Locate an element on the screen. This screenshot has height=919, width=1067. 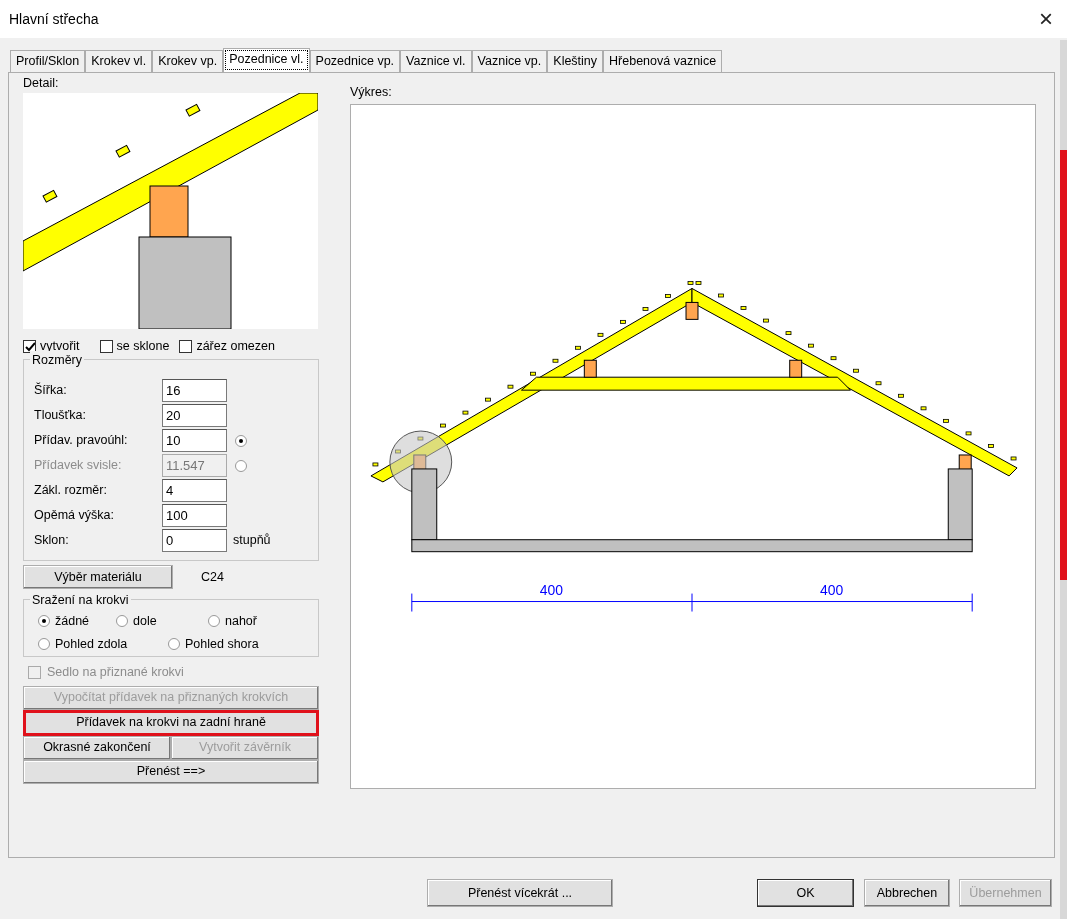
field-label: Přídav. pravoúhl: is located at coordinates (81, 441).